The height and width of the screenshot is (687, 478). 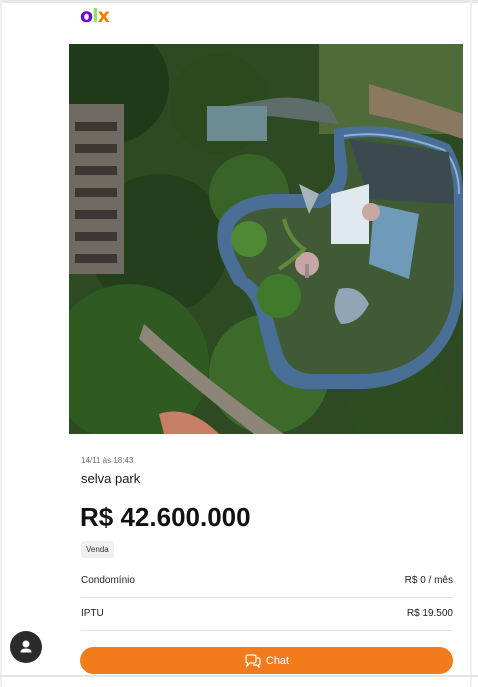 What do you see at coordinates (267, 613) in the screenshot?
I see `detail-row-iptu: IPTU R$ 19.500` at bounding box center [267, 613].